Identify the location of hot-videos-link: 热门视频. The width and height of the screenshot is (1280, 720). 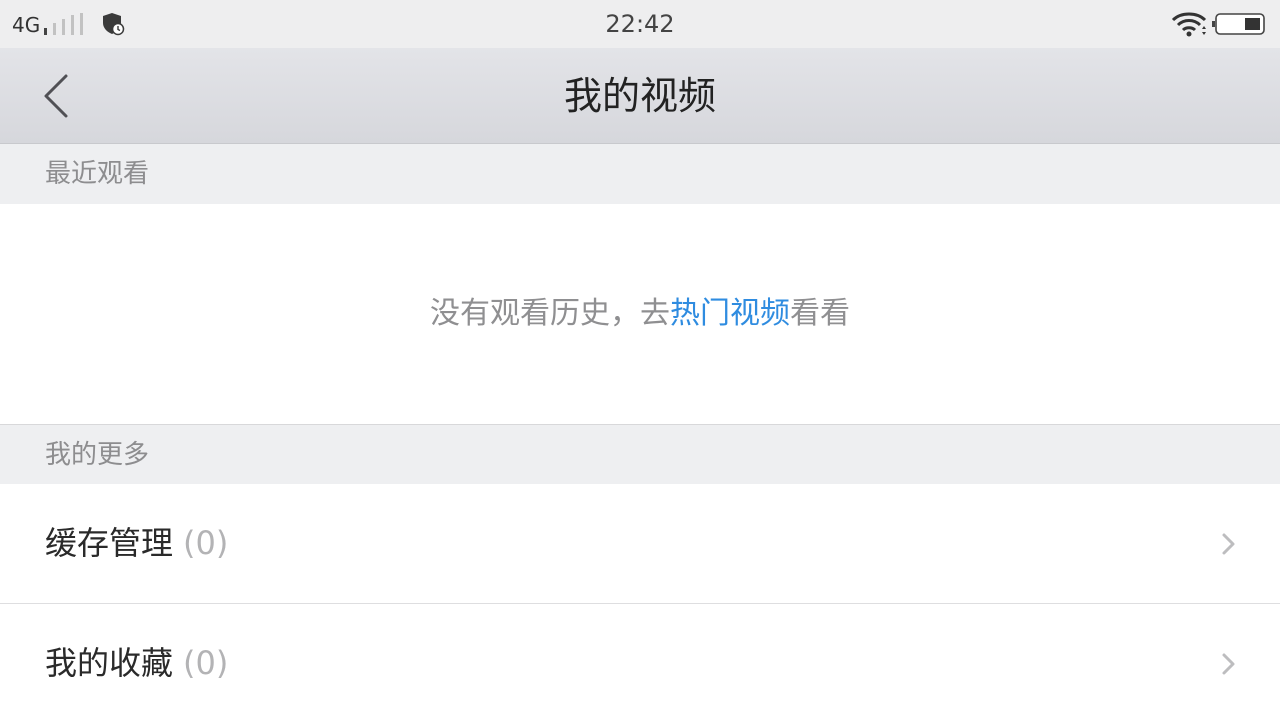
(730, 313).